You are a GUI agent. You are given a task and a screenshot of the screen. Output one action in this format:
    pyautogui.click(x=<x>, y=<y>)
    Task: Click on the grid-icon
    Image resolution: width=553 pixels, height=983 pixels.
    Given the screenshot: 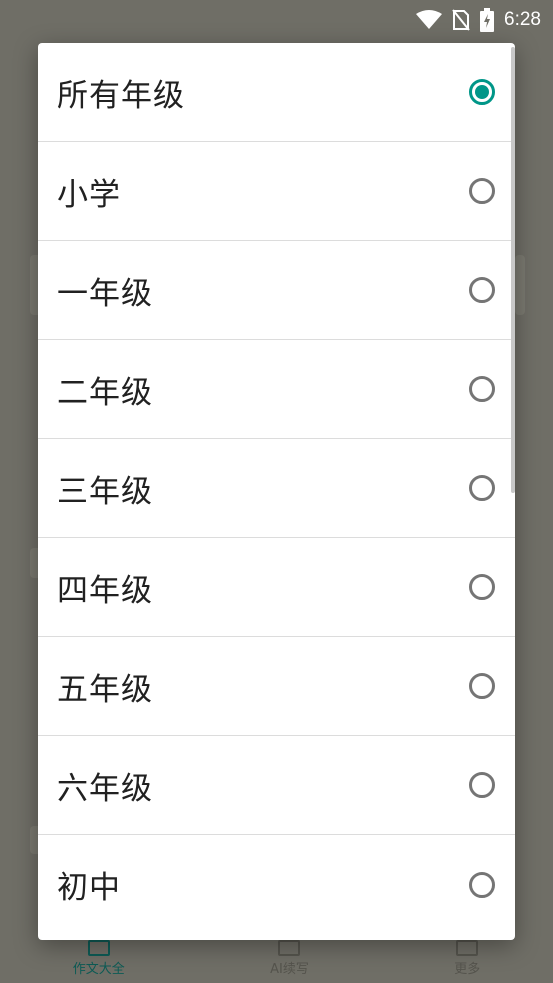 What is the action you would take?
    pyautogui.click(x=467, y=948)
    